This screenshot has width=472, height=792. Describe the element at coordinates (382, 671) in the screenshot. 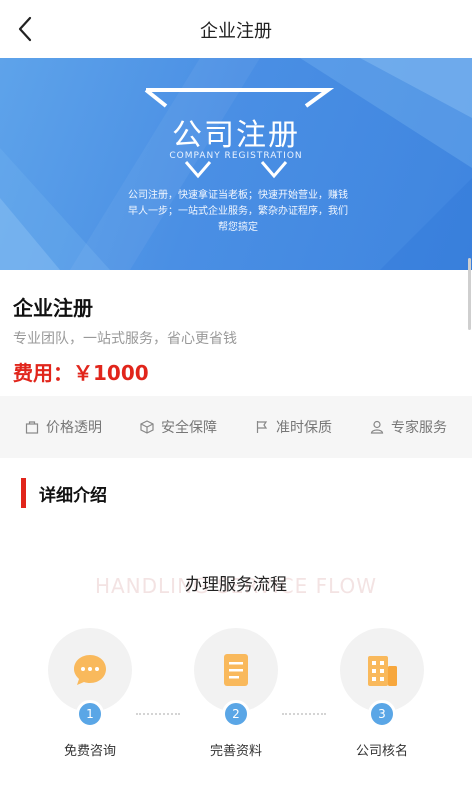

I see `building-icon` at that location.